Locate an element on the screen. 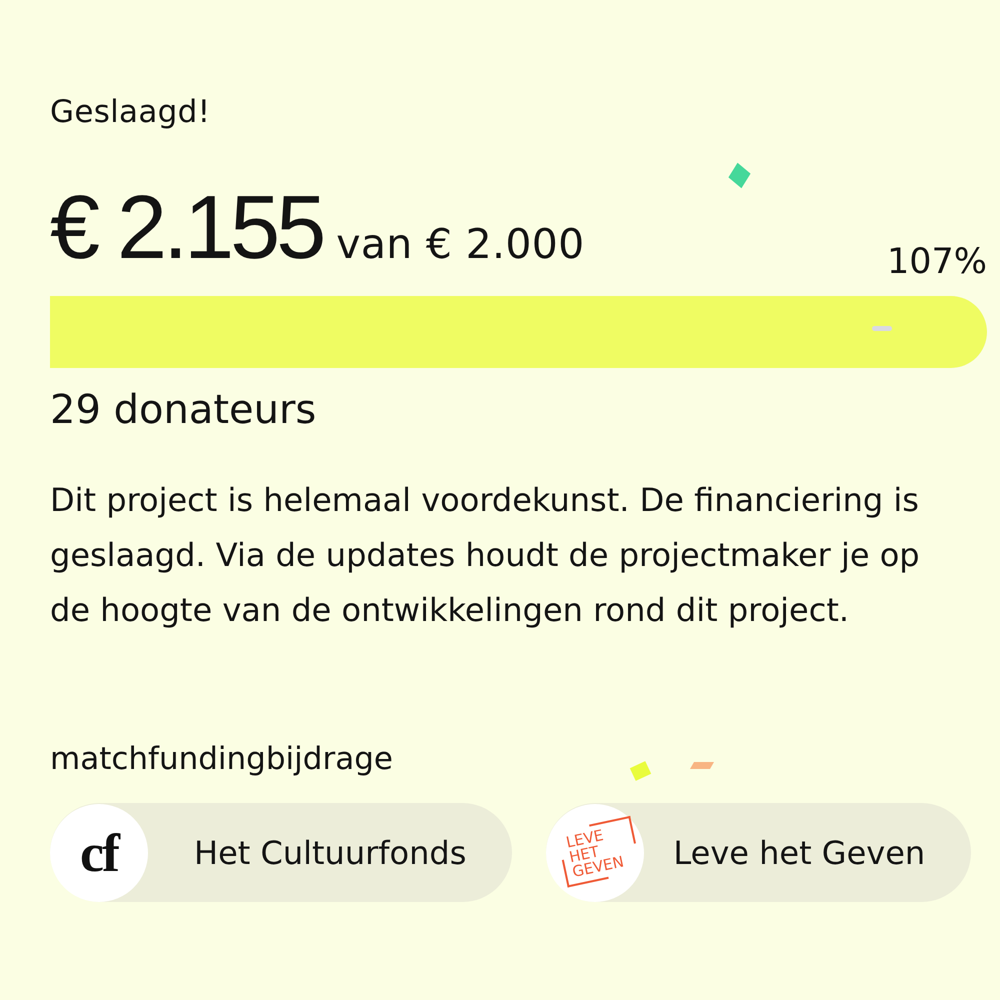 Image resolution: width=1000 pixels, height=1000 pixels. percent-funded: 107% is located at coordinates (936, 262).